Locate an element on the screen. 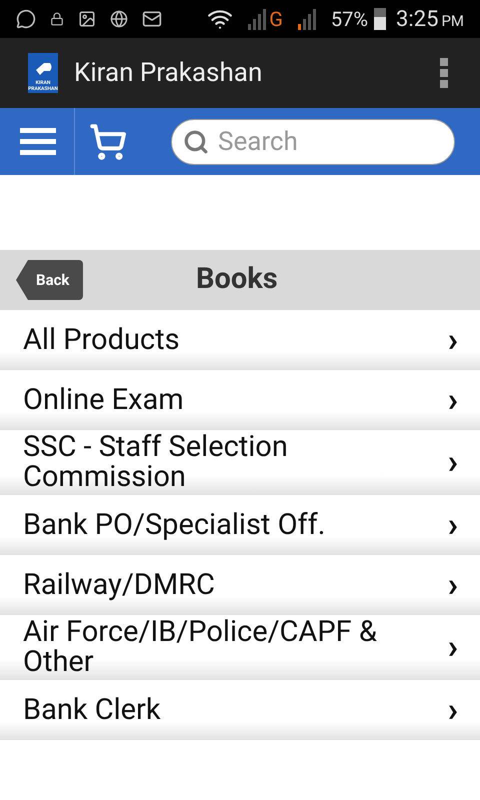 Image resolution: width=480 pixels, height=800 pixels. battery-icon is located at coordinates (380, 19).